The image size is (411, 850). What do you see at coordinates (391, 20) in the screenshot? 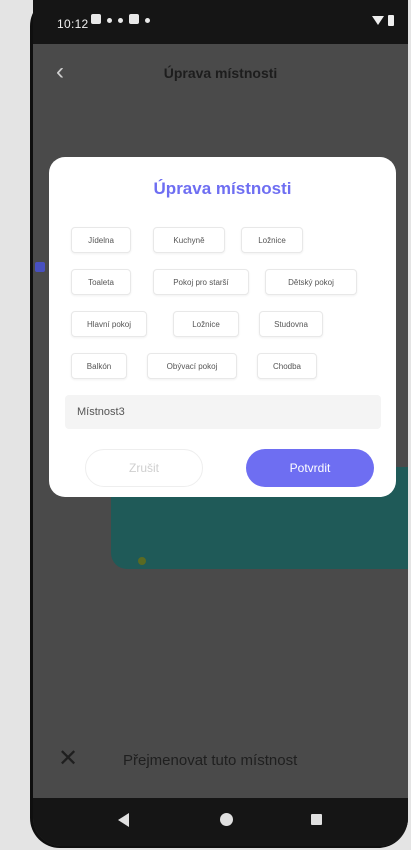
I see `battery-icon` at bounding box center [391, 20].